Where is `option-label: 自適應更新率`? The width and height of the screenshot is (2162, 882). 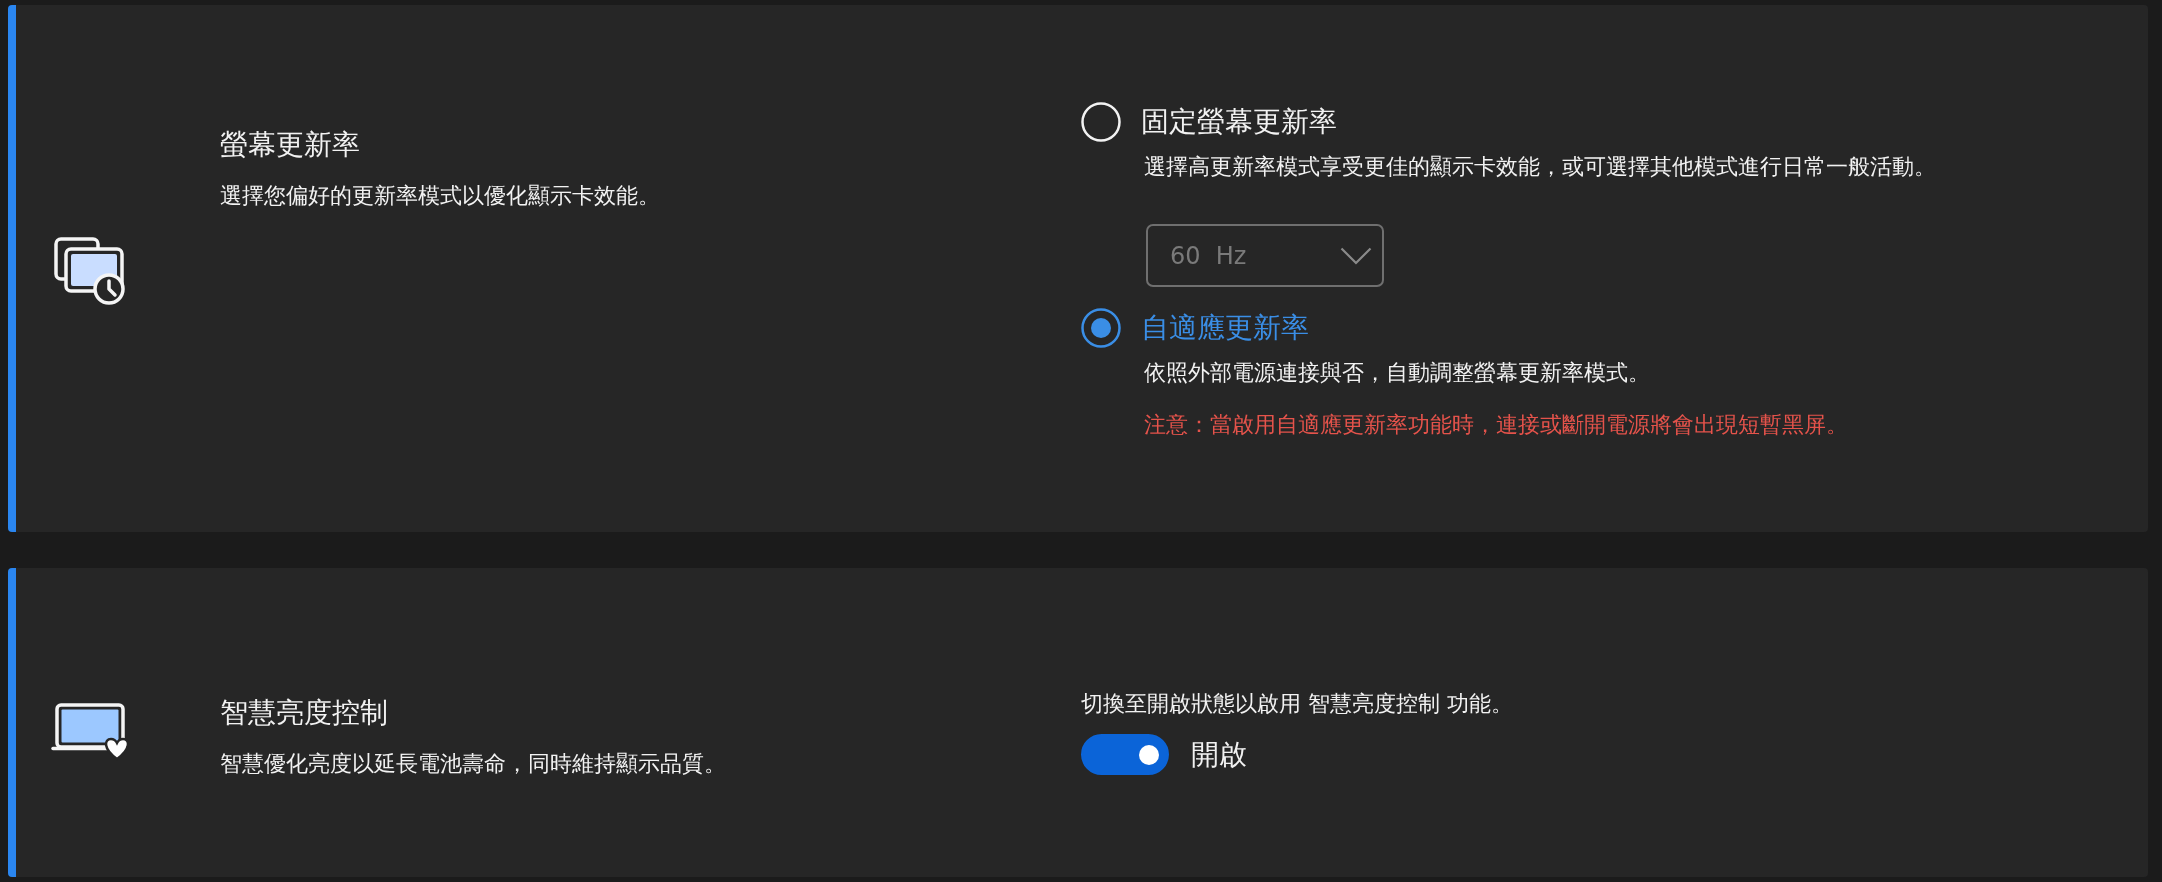 option-label: 自適應更新率 is located at coordinates (1225, 328).